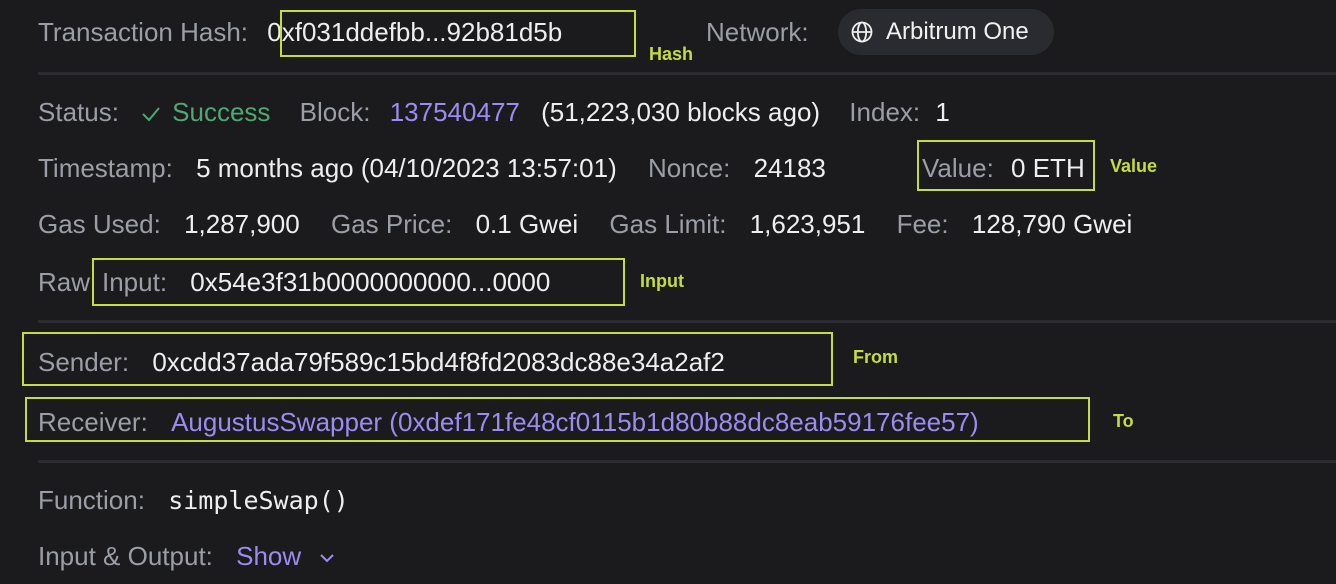 The image size is (1336, 584). Describe the element at coordinates (258, 500) in the screenshot. I see `function-value: simpleSwap()` at that location.